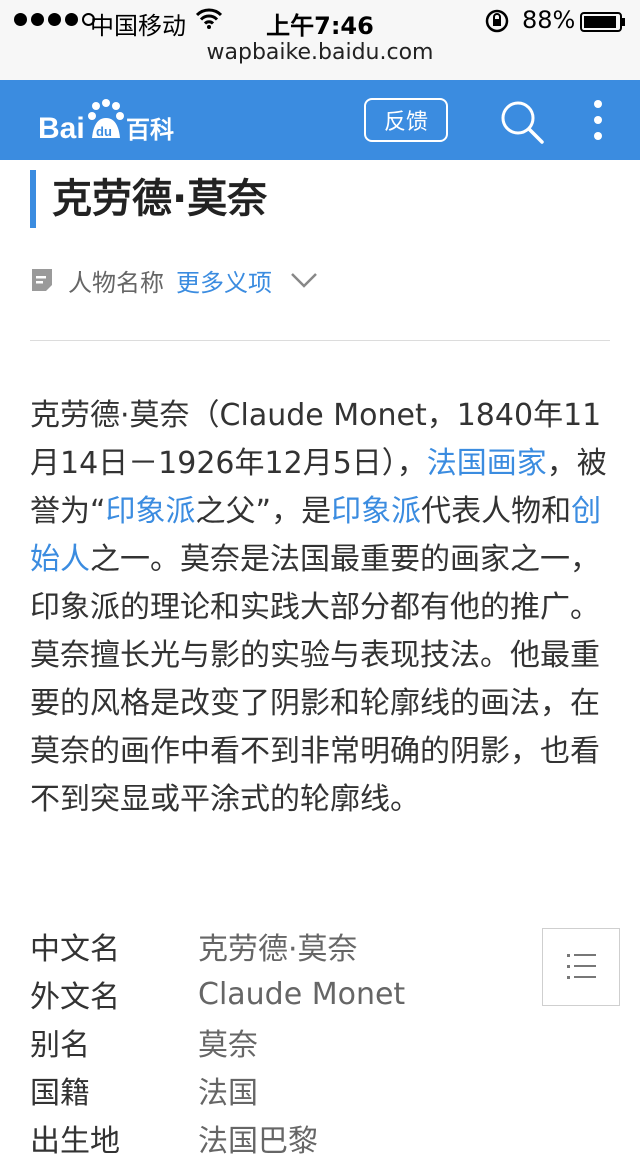 The width and height of the screenshot is (640, 1162). What do you see at coordinates (320, 120) in the screenshot?
I see `app-header: Bai du 百科 反馈` at bounding box center [320, 120].